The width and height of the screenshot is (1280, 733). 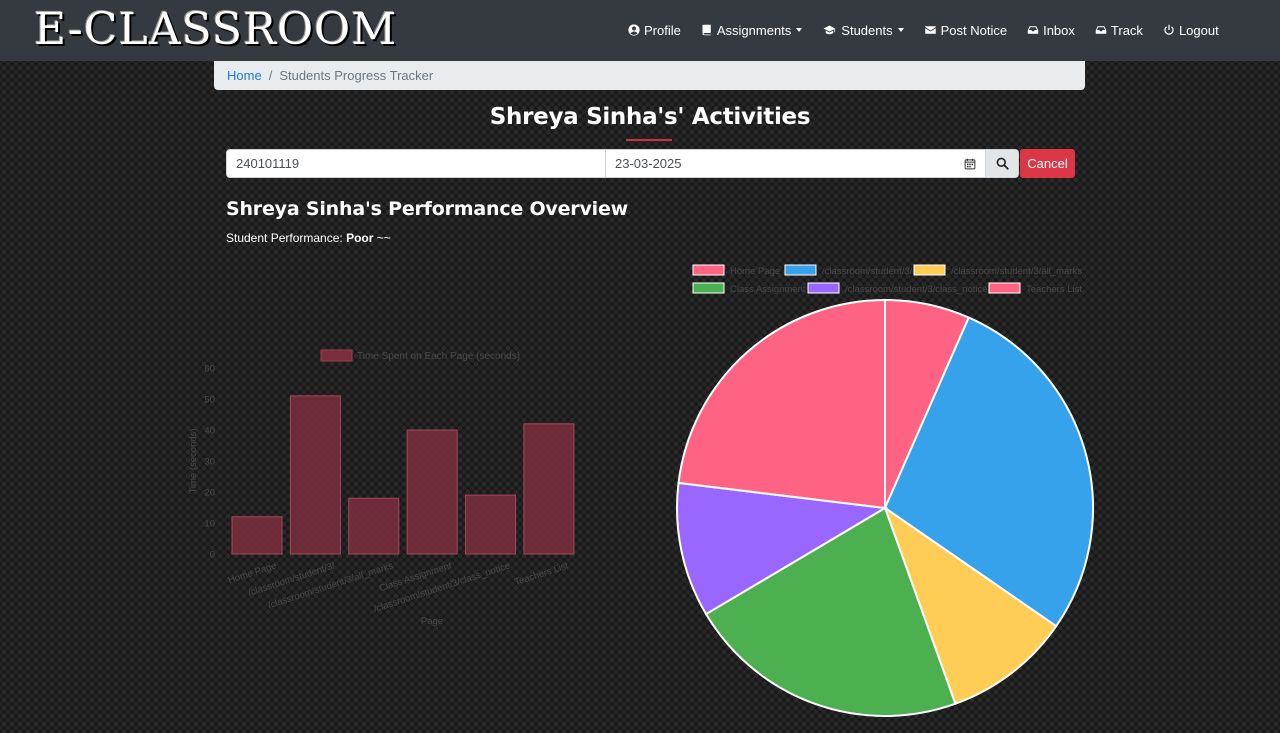 What do you see at coordinates (244, 75) in the screenshot?
I see `breadcrumb-home-link: Home` at bounding box center [244, 75].